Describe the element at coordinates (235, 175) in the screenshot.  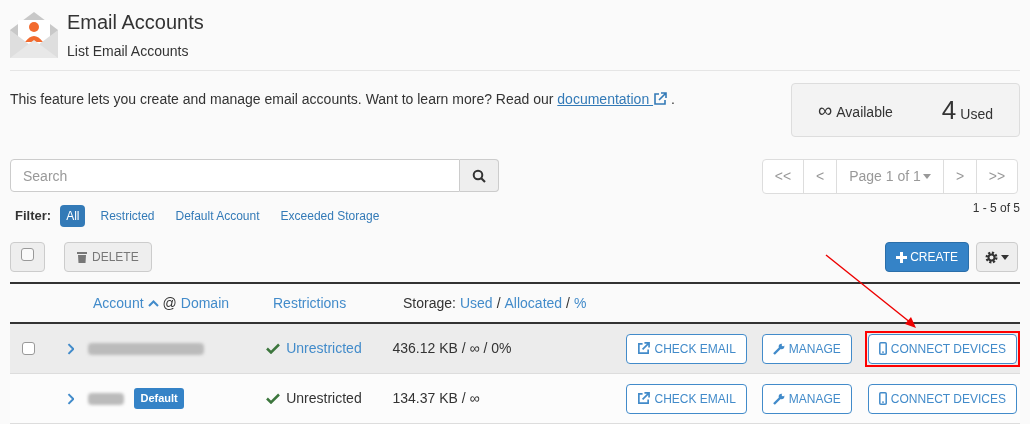
I see `search-field: Search` at that location.